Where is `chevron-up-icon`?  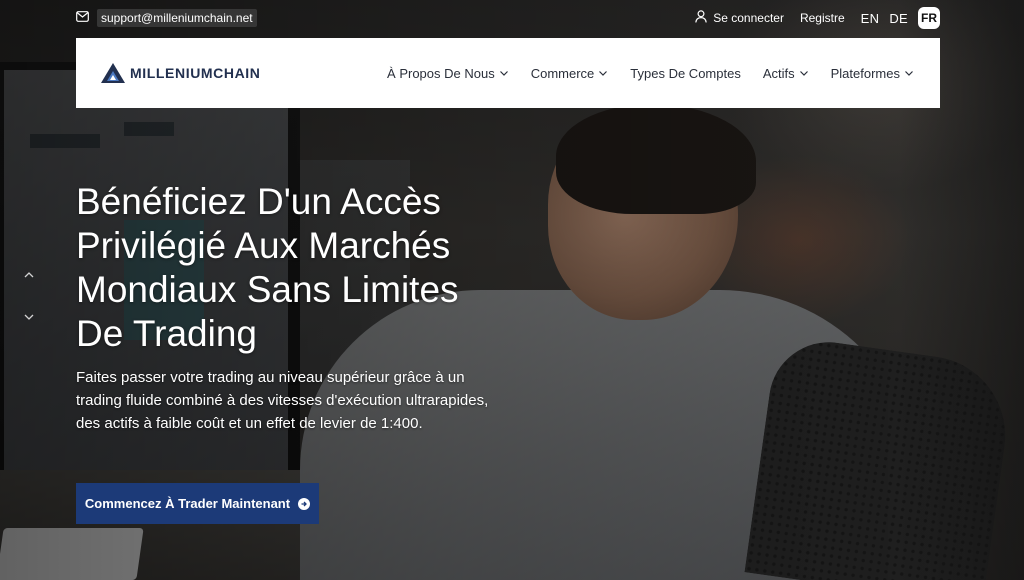
chevron-up-icon is located at coordinates (29, 275).